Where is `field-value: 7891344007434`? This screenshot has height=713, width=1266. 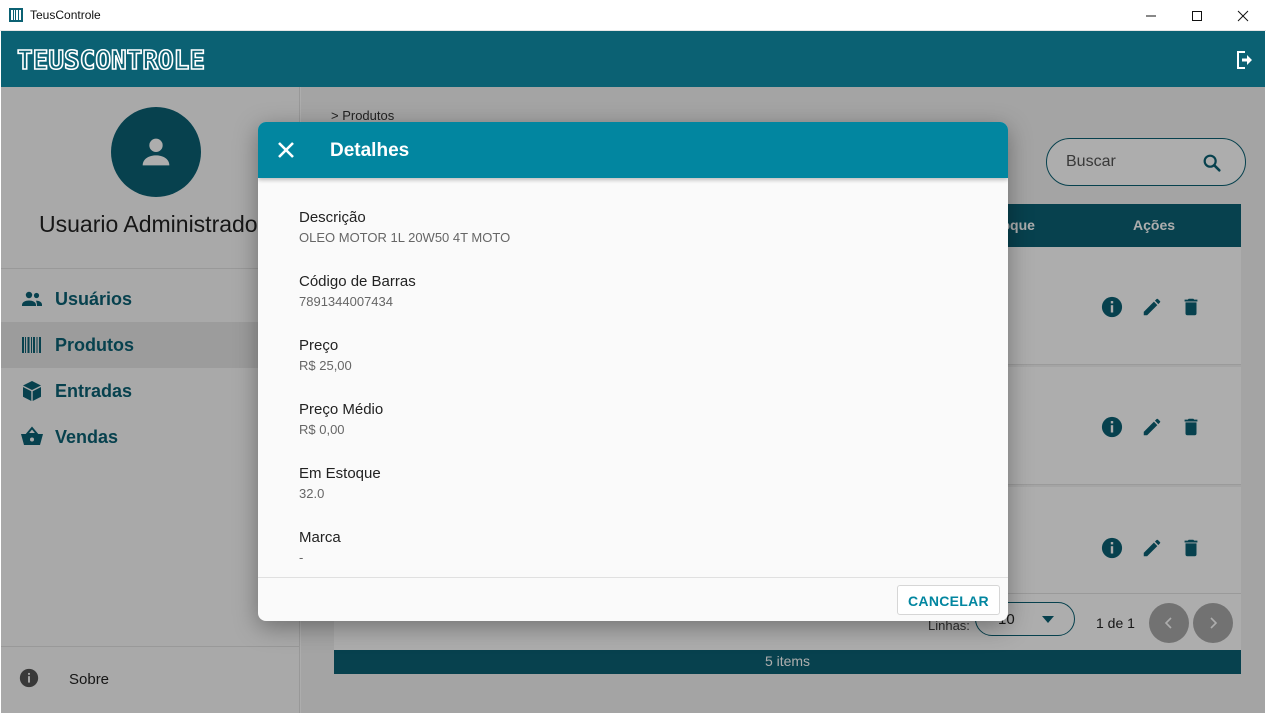
field-value: 7891344007434 is located at coordinates (346, 301).